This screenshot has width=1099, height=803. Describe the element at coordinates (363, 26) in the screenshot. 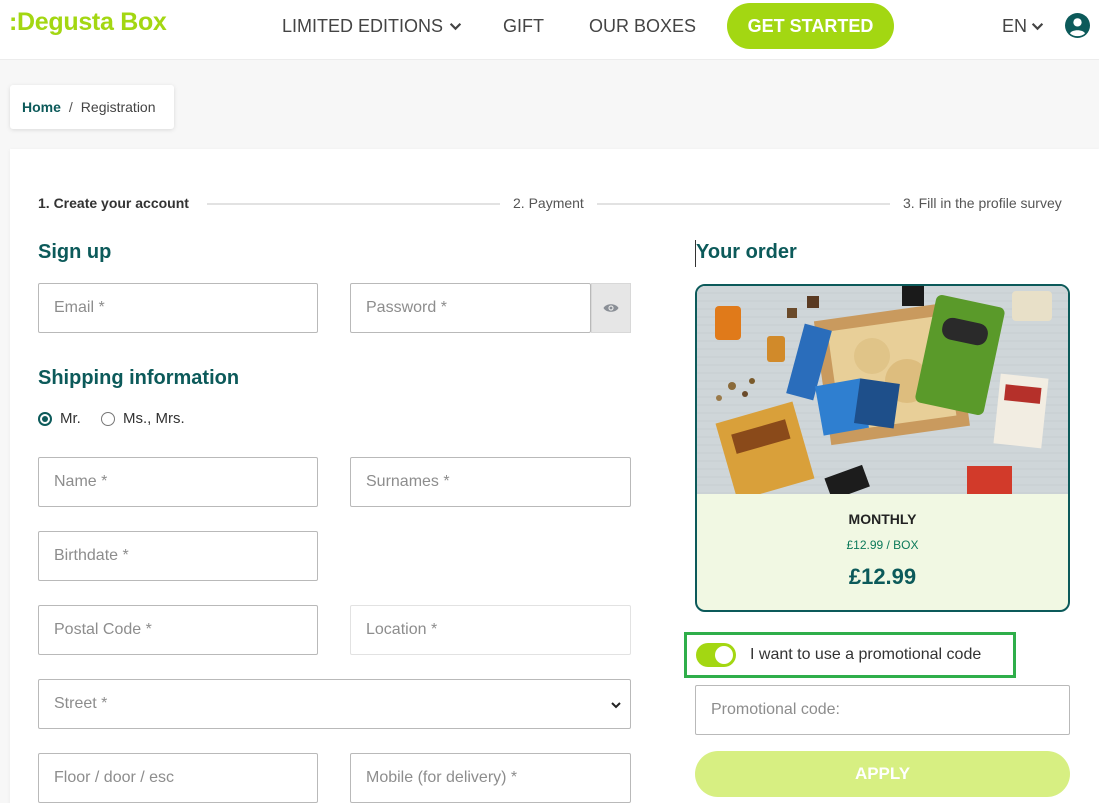

I see `nav-limited-editions-label: LIMITED EDITIONS` at that location.